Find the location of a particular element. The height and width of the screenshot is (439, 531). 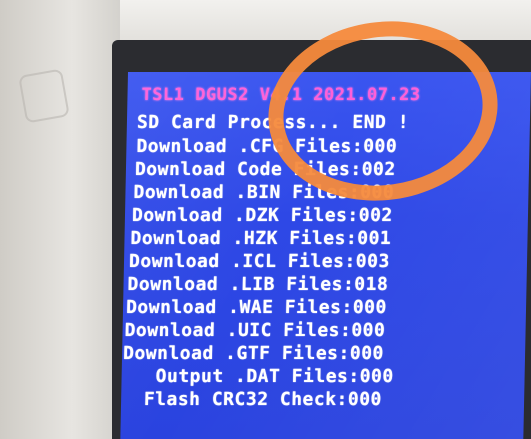

log-line: Flash CRC32 Check:000 is located at coordinates (251, 399).